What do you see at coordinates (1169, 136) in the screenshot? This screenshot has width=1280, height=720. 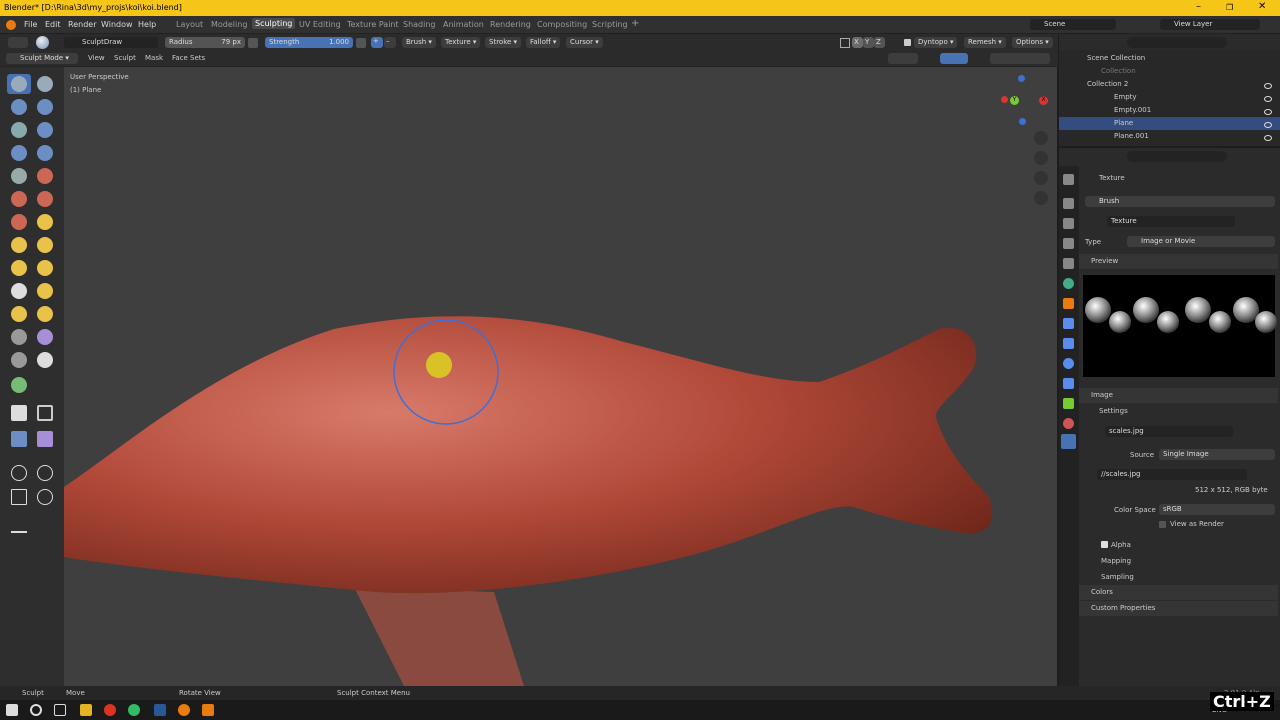 I see `outliner-row-plane-001: Plane.001` at bounding box center [1169, 136].